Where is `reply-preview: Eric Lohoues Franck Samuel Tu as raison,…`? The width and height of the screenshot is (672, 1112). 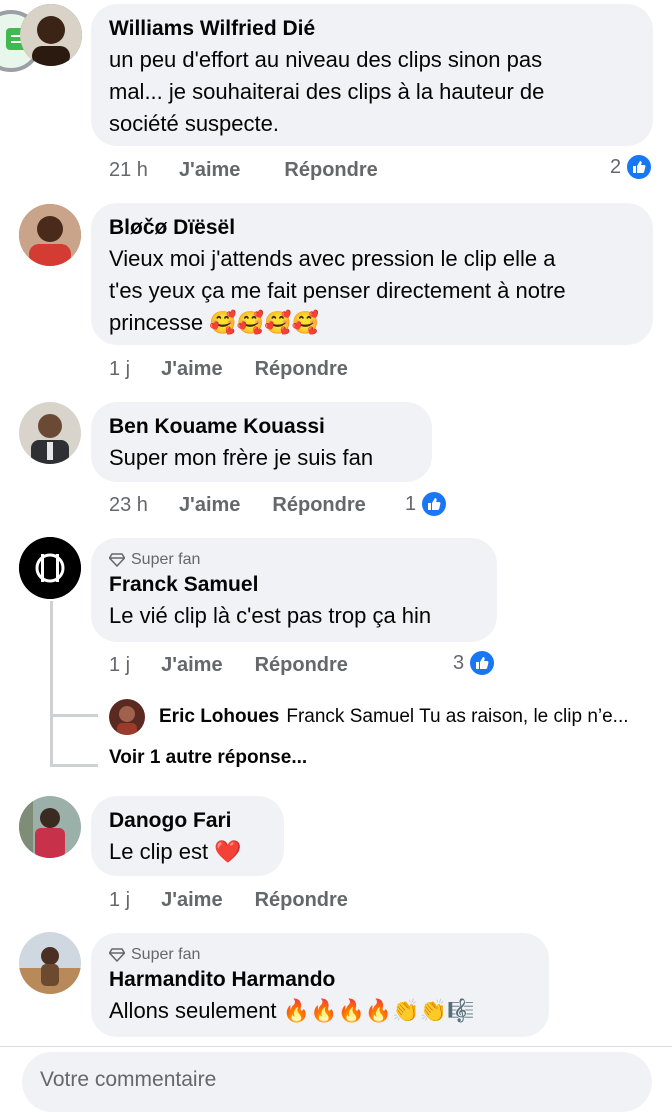 reply-preview: Eric Lohoues Franck Samuel Tu as raison,… is located at coordinates (384, 717).